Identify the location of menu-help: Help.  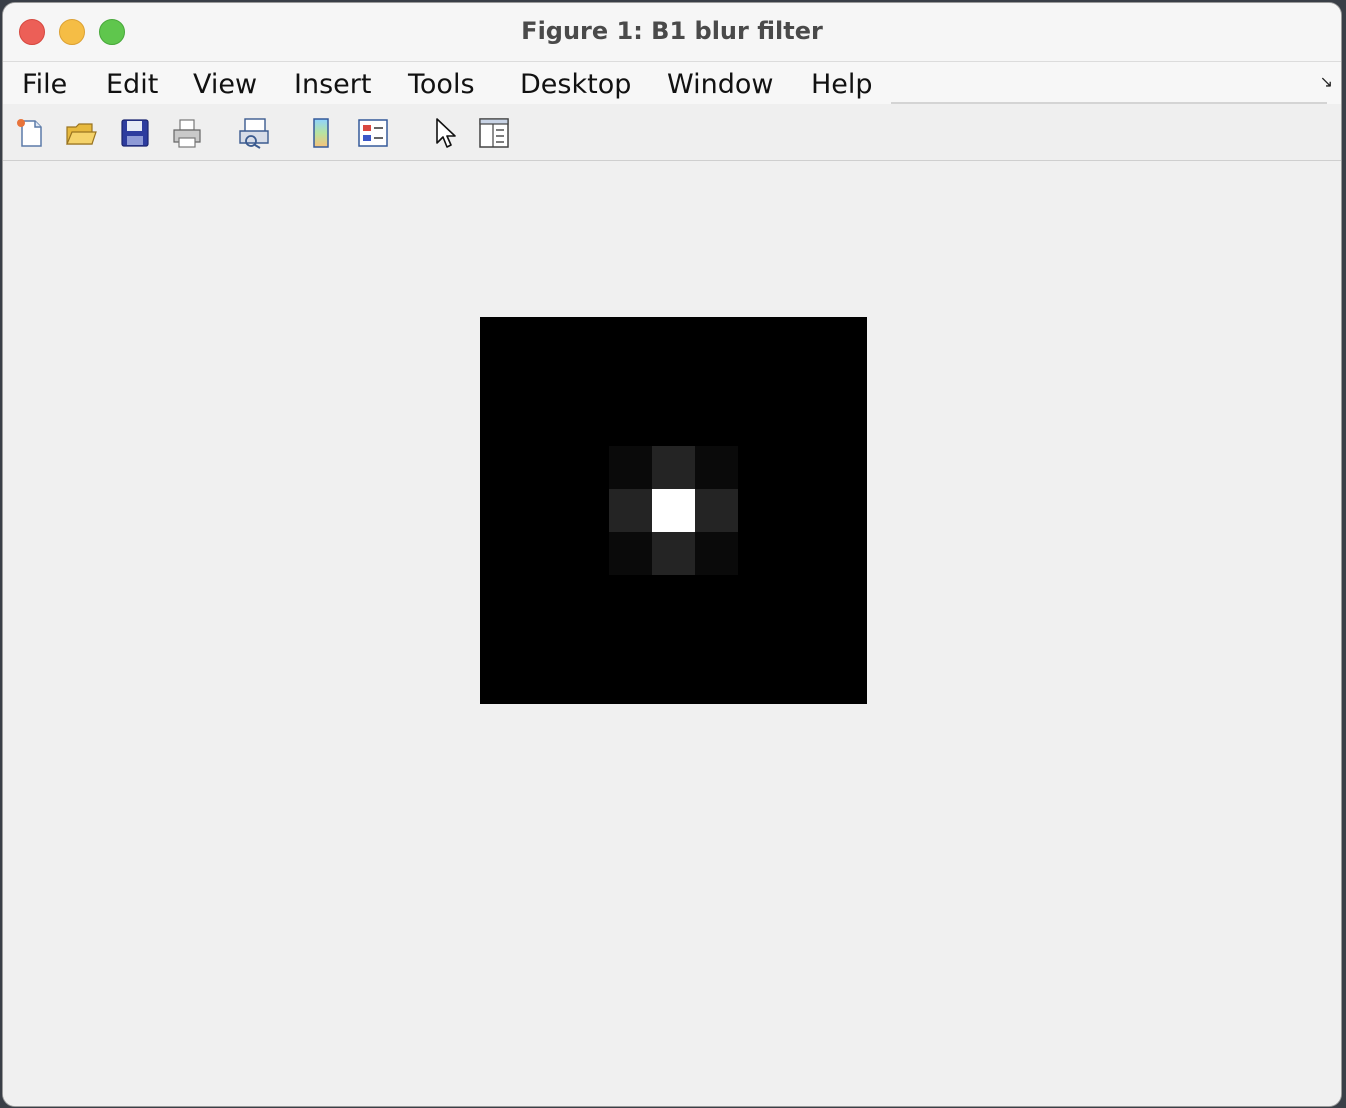
(842, 84).